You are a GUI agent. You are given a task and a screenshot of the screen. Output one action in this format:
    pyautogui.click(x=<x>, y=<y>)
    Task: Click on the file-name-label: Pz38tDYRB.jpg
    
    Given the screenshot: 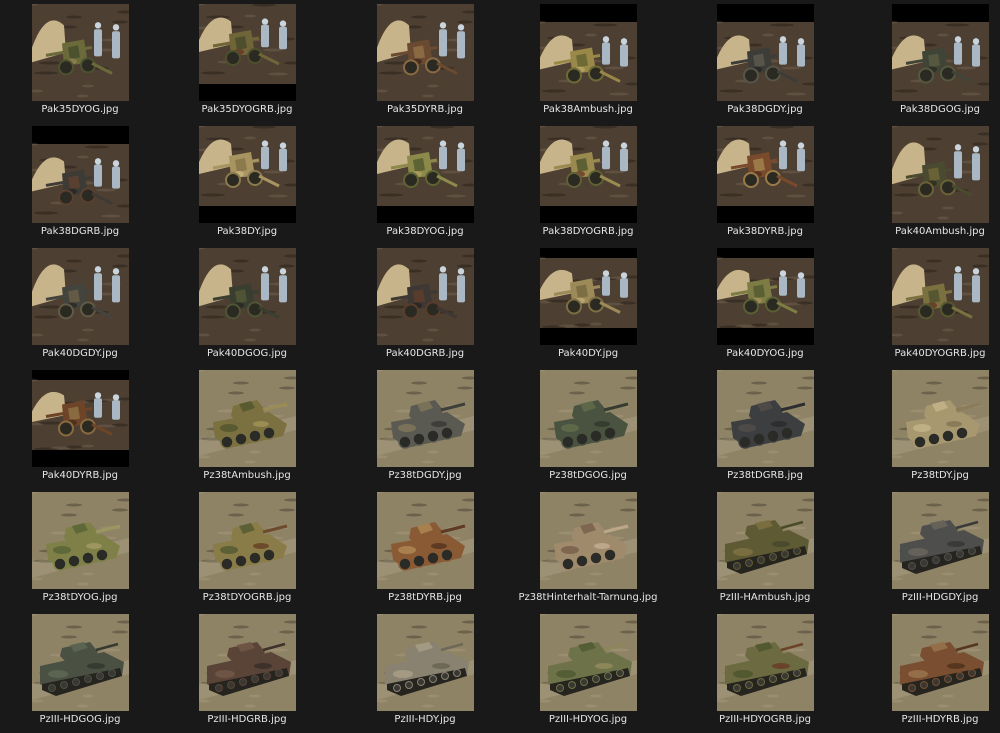 What is the action you would take?
    pyautogui.click(x=425, y=597)
    